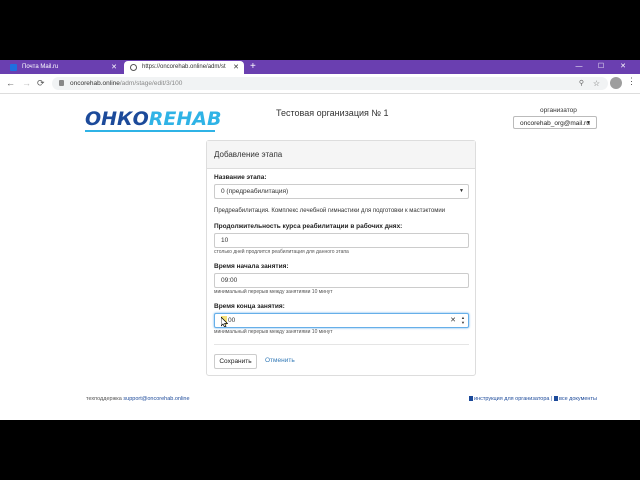 The width and height of the screenshot is (640, 480). Describe the element at coordinates (126, 83) in the screenshot. I see `url-text: oncorehab.online/adm/stage/edit/3/100` at that location.